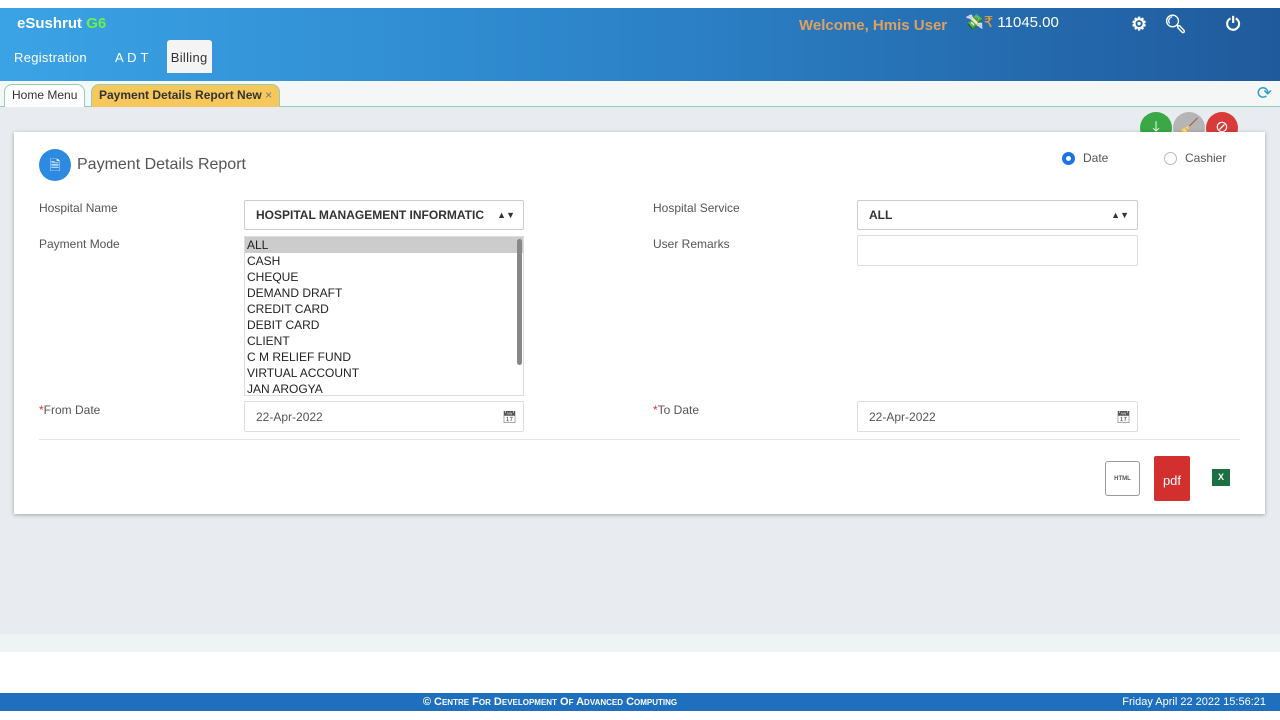 Image resolution: width=1280 pixels, height=720 pixels. Describe the element at coordinates (1206, 158) in the screenshot. I see `radio-label: Cashier` at that location.